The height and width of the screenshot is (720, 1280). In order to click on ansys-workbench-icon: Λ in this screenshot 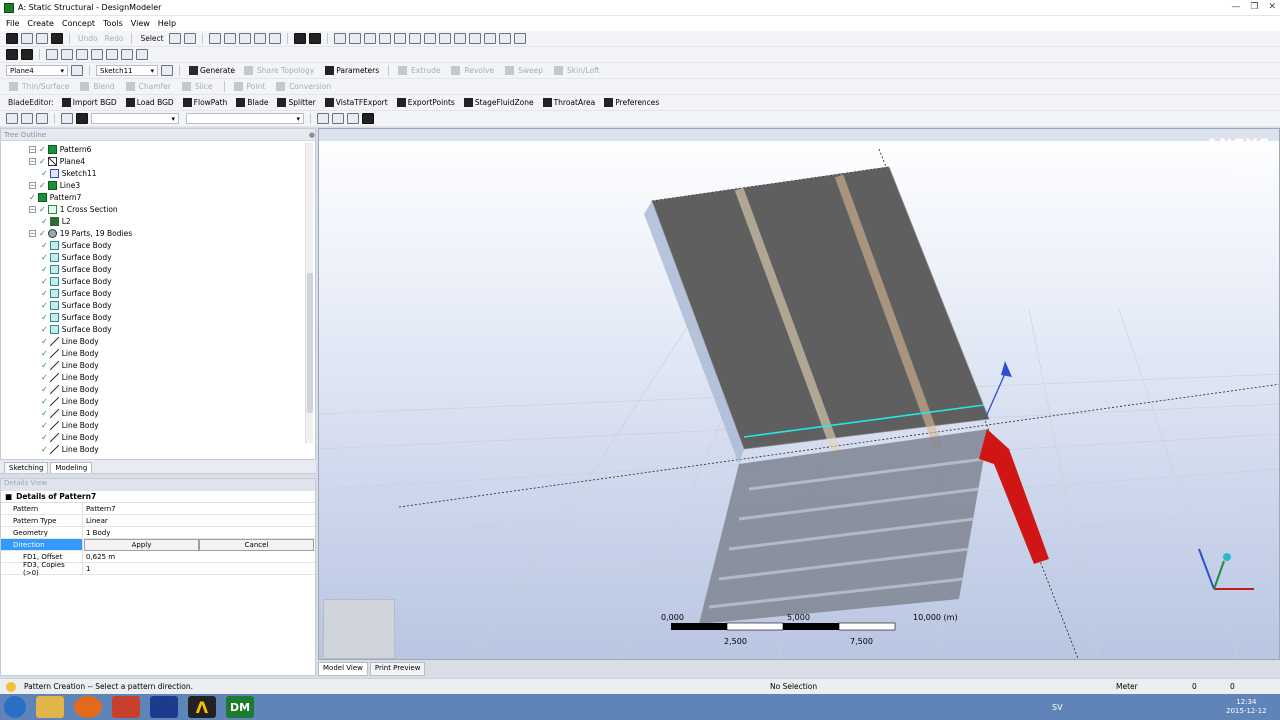, I will do `click(202, 707)`.